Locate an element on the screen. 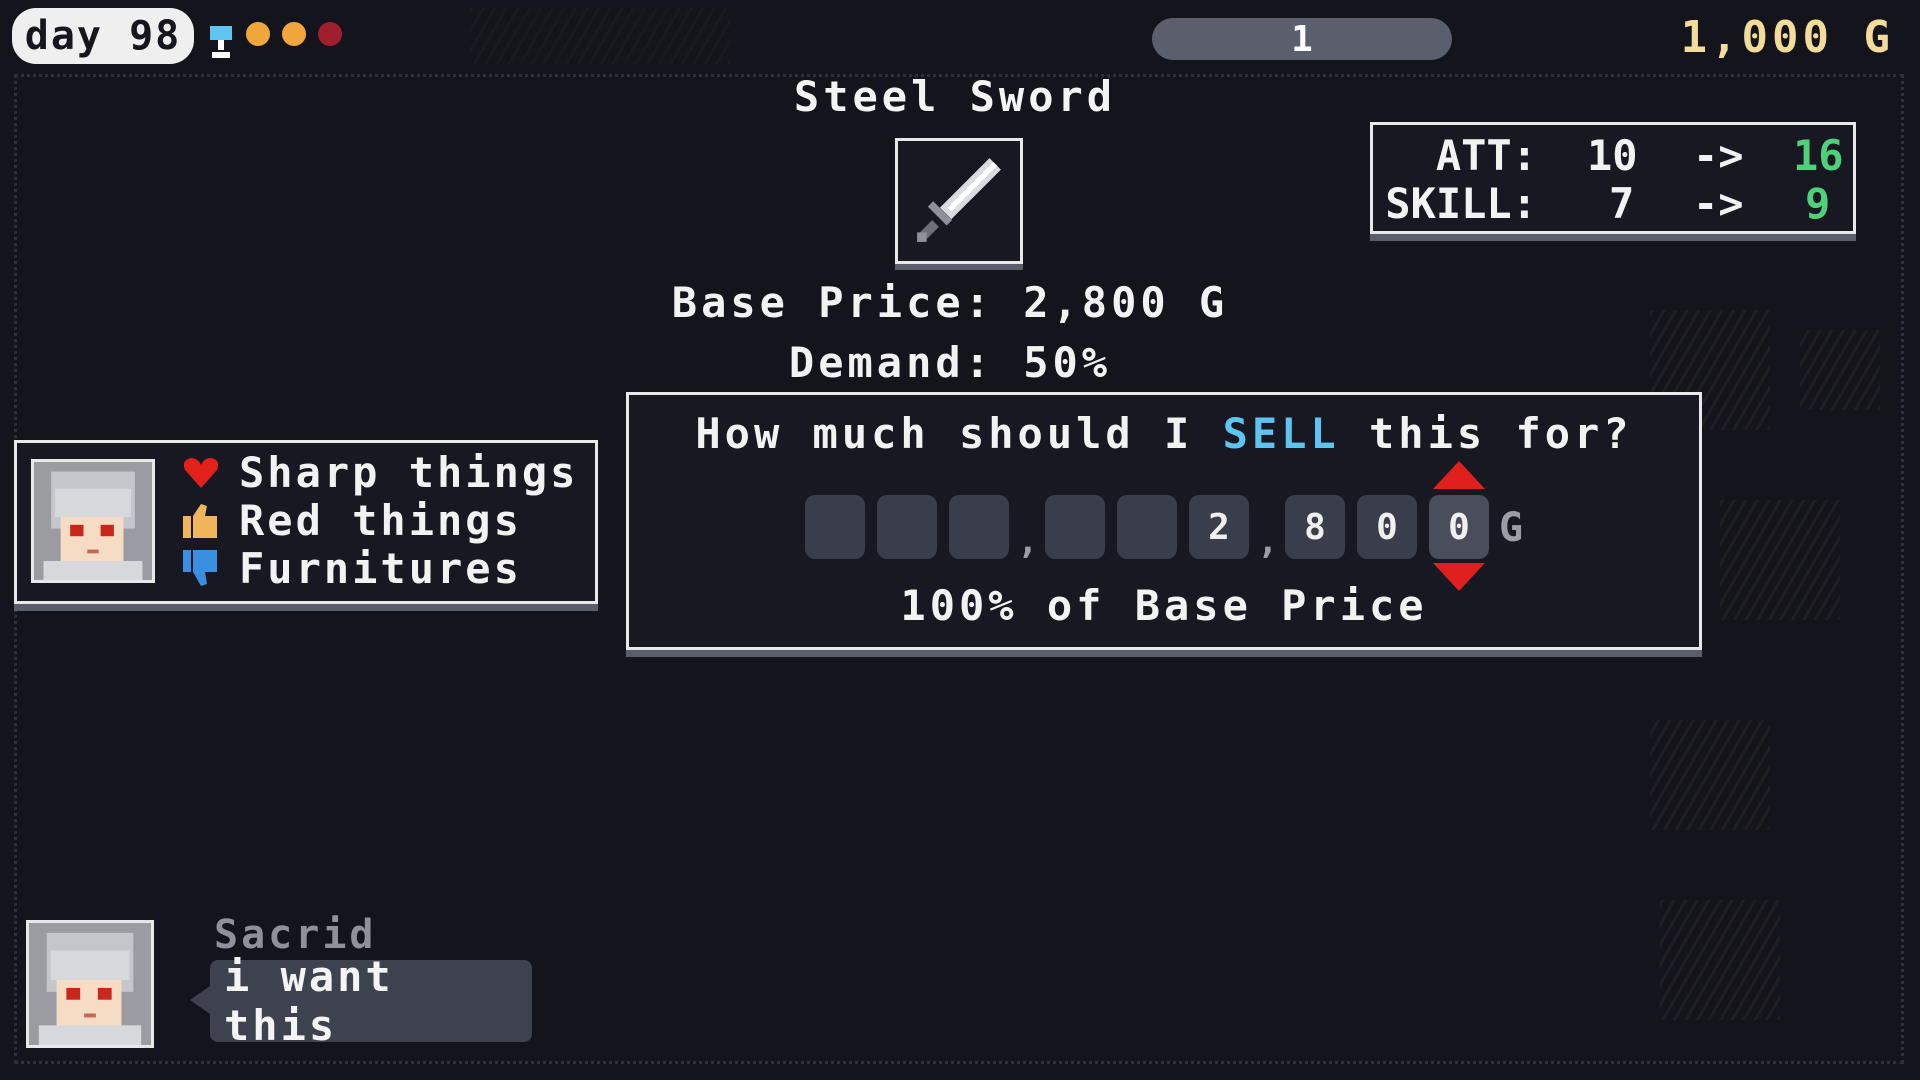 This screenshot has width=1920, height=1080. stat-from: 7 is located at coordinates (1622, 203).